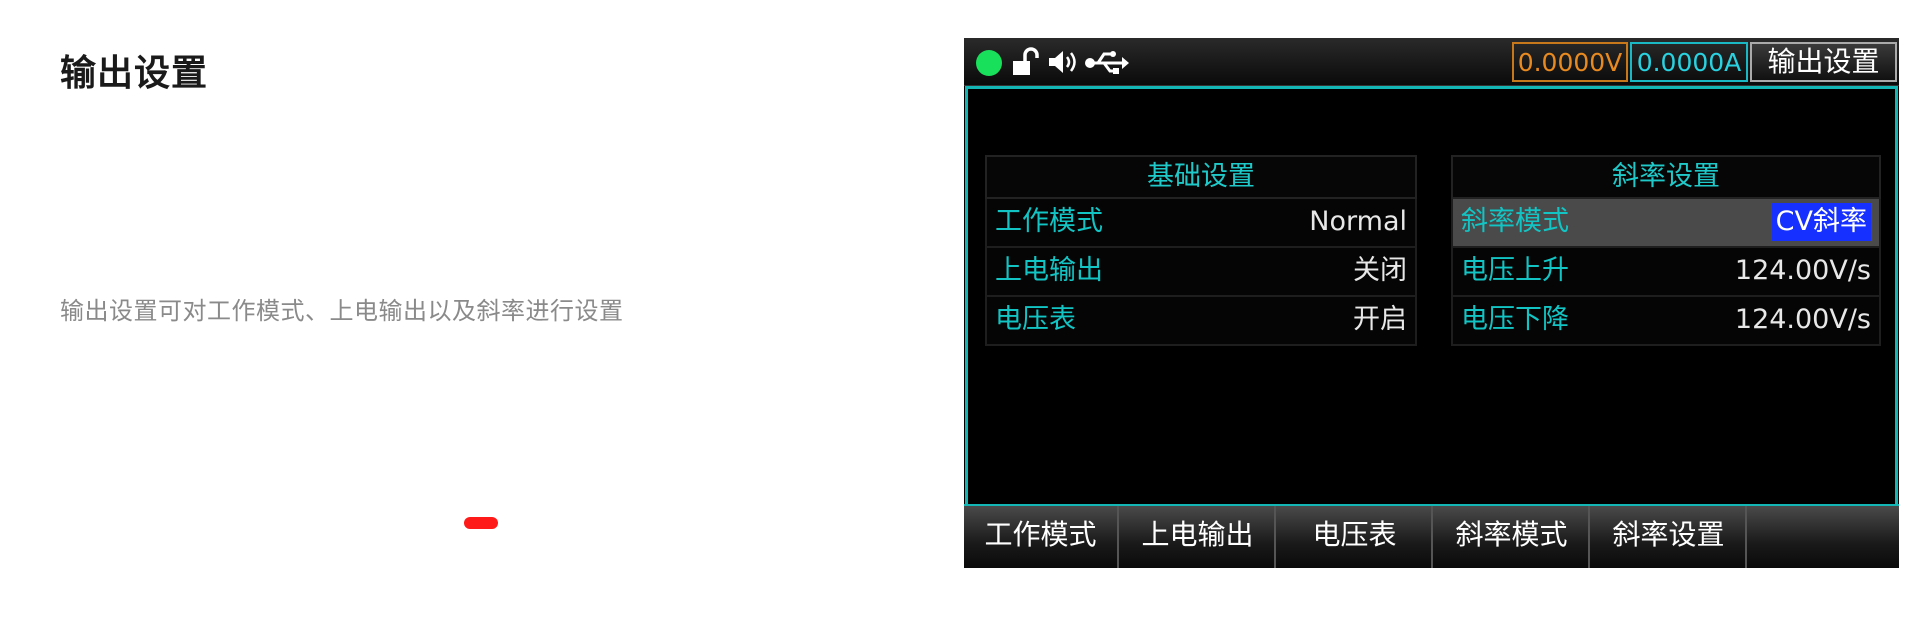 This screenshot has height=629, width=1925. Describe the element at coordinates (1041, 537) in the screenshot. I see `softkey-work-mode: 工作模式` at that location.